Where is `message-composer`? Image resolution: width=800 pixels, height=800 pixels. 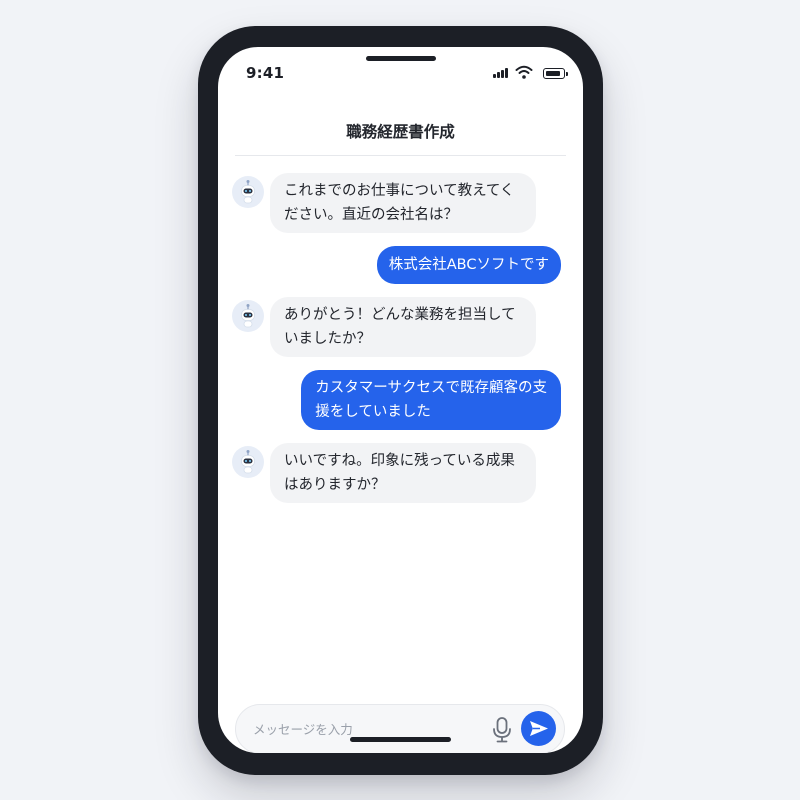
message-composer is located at coordinates (400, 728).